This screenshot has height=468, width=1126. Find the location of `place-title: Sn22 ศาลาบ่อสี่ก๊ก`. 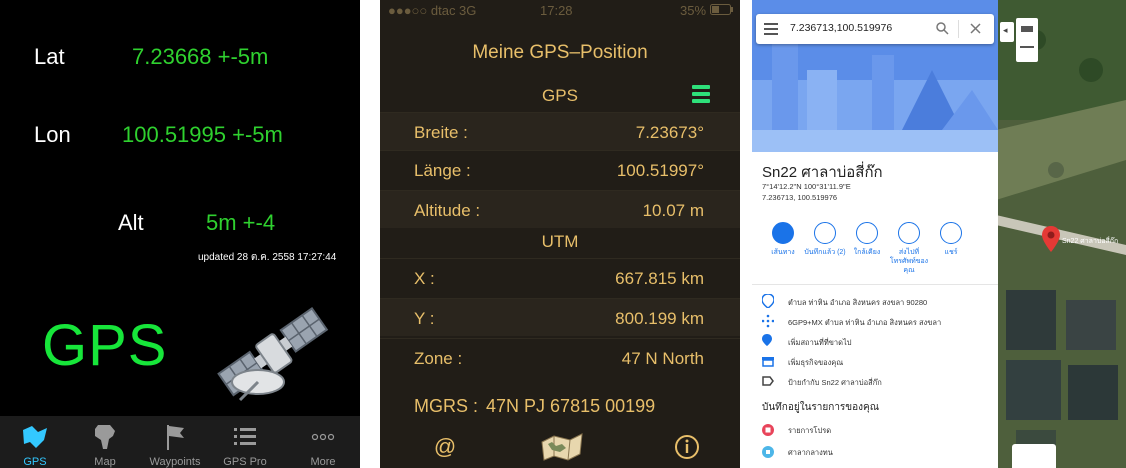

place-title: Sn22 ศาลาบ่อสี่ก๊ก is located at coordinates (822, 172).